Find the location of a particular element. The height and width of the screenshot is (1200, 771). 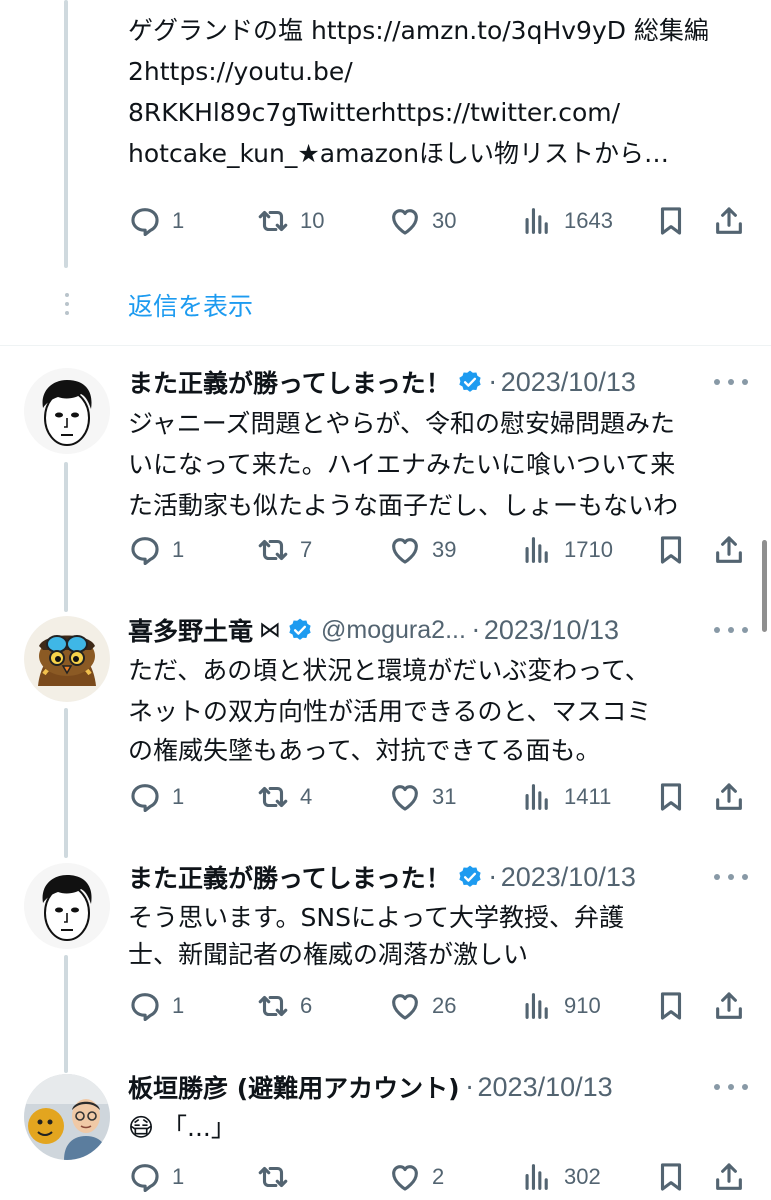

retweet-count: 4 is located at coordinates (306, 796).